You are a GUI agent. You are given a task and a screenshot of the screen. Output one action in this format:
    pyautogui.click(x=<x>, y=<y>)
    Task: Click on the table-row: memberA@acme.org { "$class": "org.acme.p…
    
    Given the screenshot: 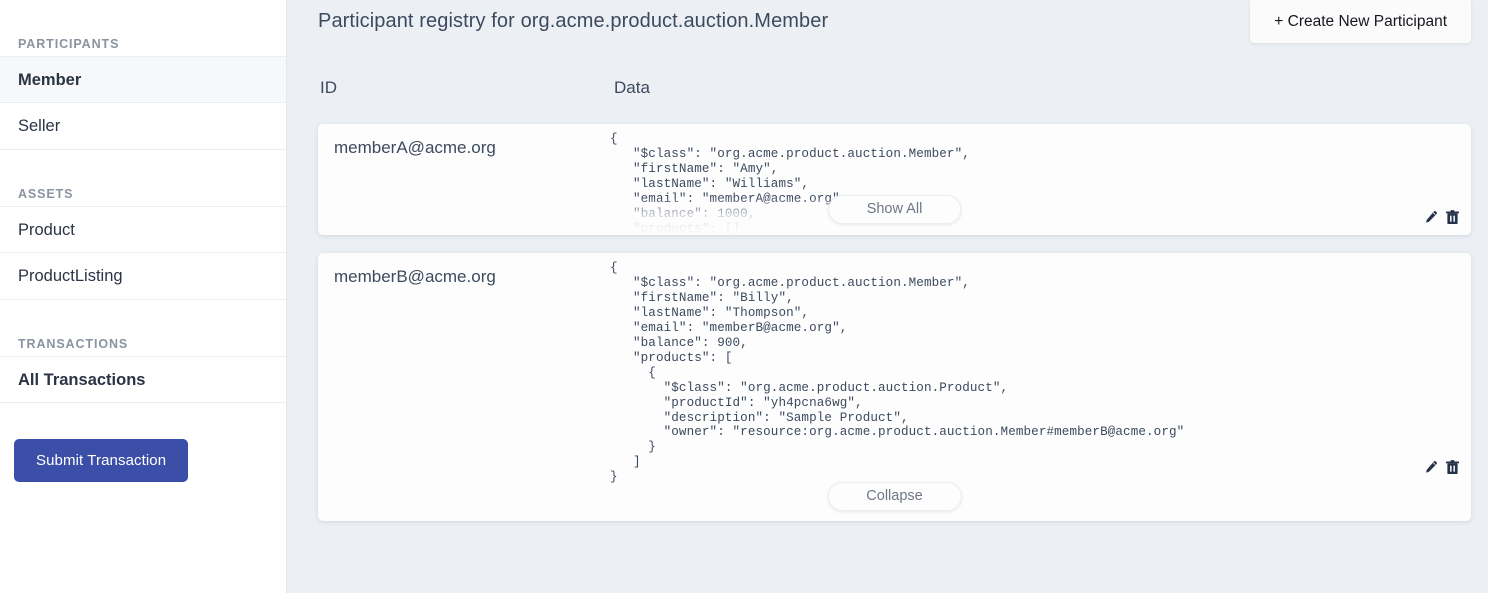 What is the action you would take?
    pyautogui.click(x=894, y=179)
    